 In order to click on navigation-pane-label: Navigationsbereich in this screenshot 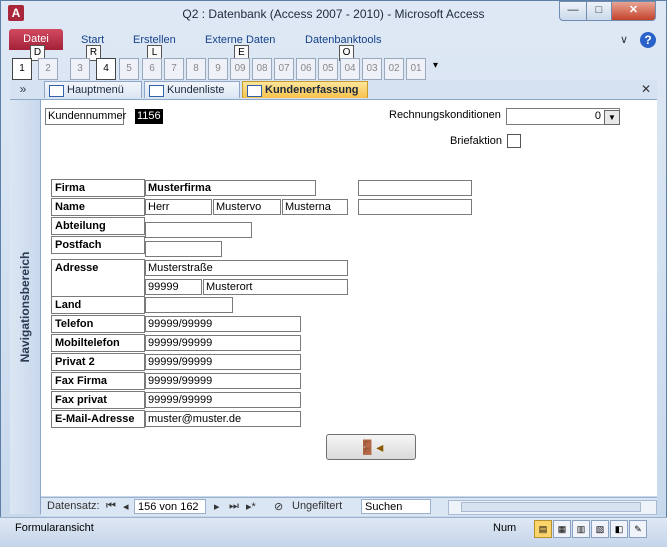, I will do `click(25, 307)`.